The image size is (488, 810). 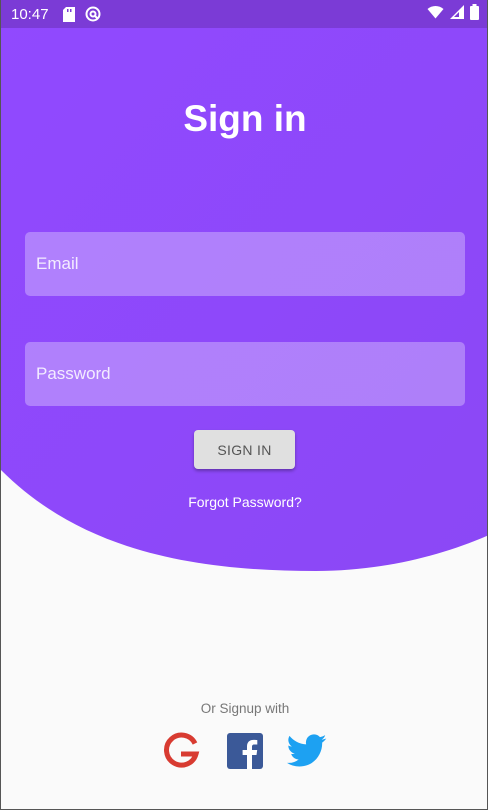 I want to click on battery-icon, so click(x=474, y=14).